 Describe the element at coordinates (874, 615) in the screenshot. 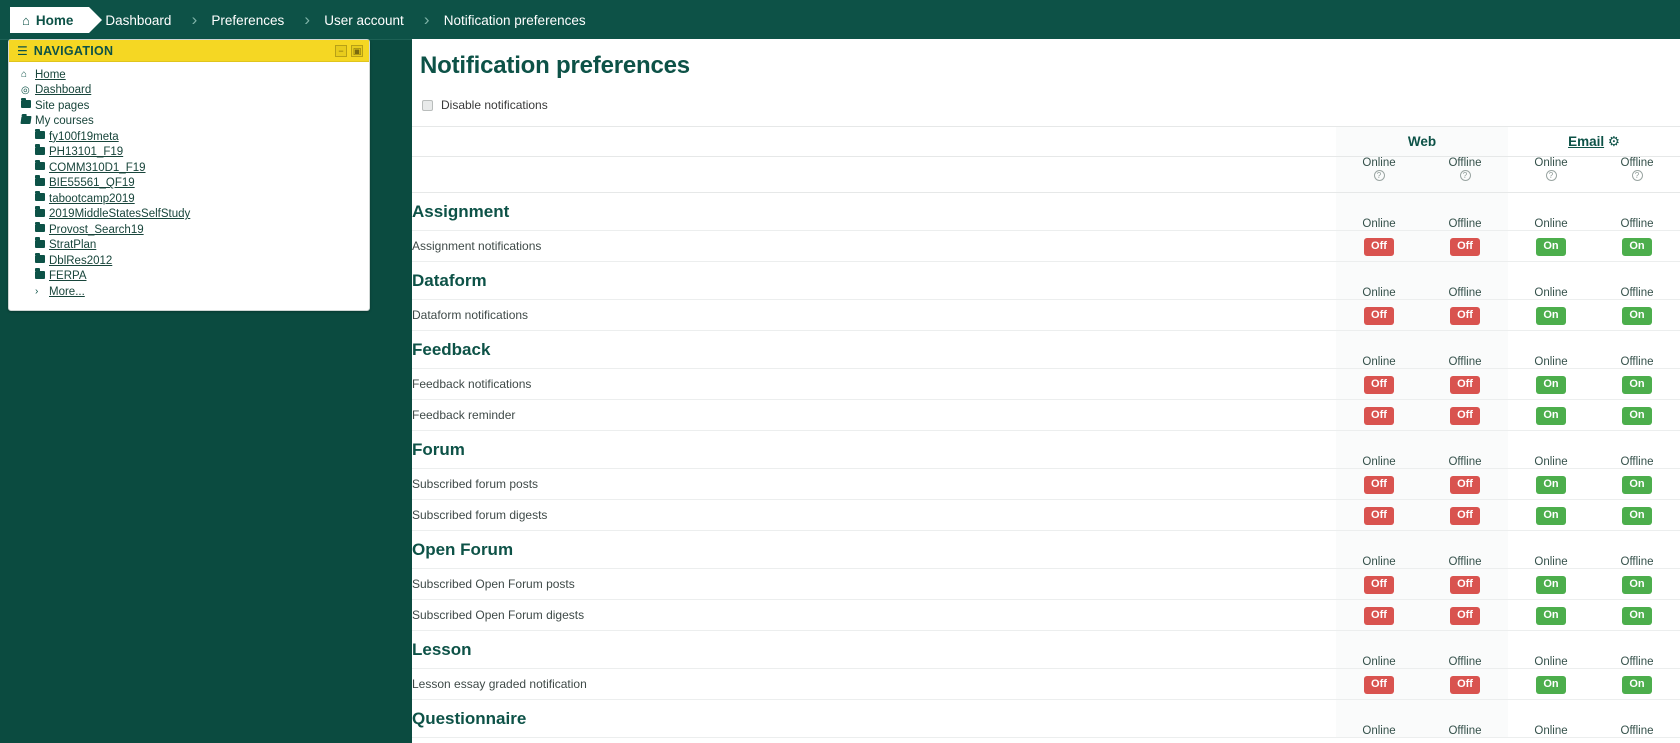

I see `preference-name: Subscribed Open Forum digests` at that location.